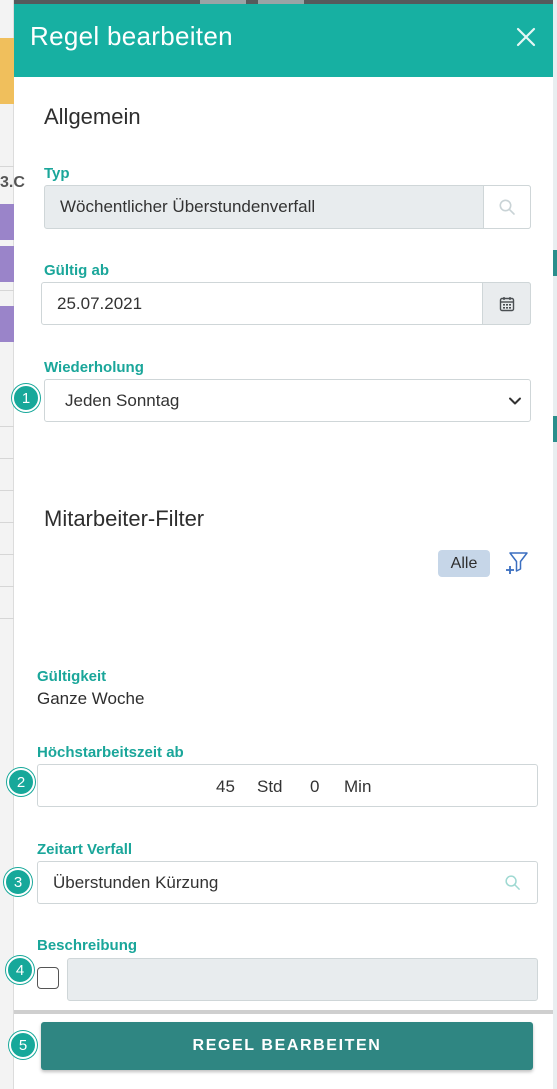  What do you see at coordinates (188, 206) in the screenshot?
I see `type-value: Wöchentlicher Überstundenverfall` at bounding box center [188, 206].